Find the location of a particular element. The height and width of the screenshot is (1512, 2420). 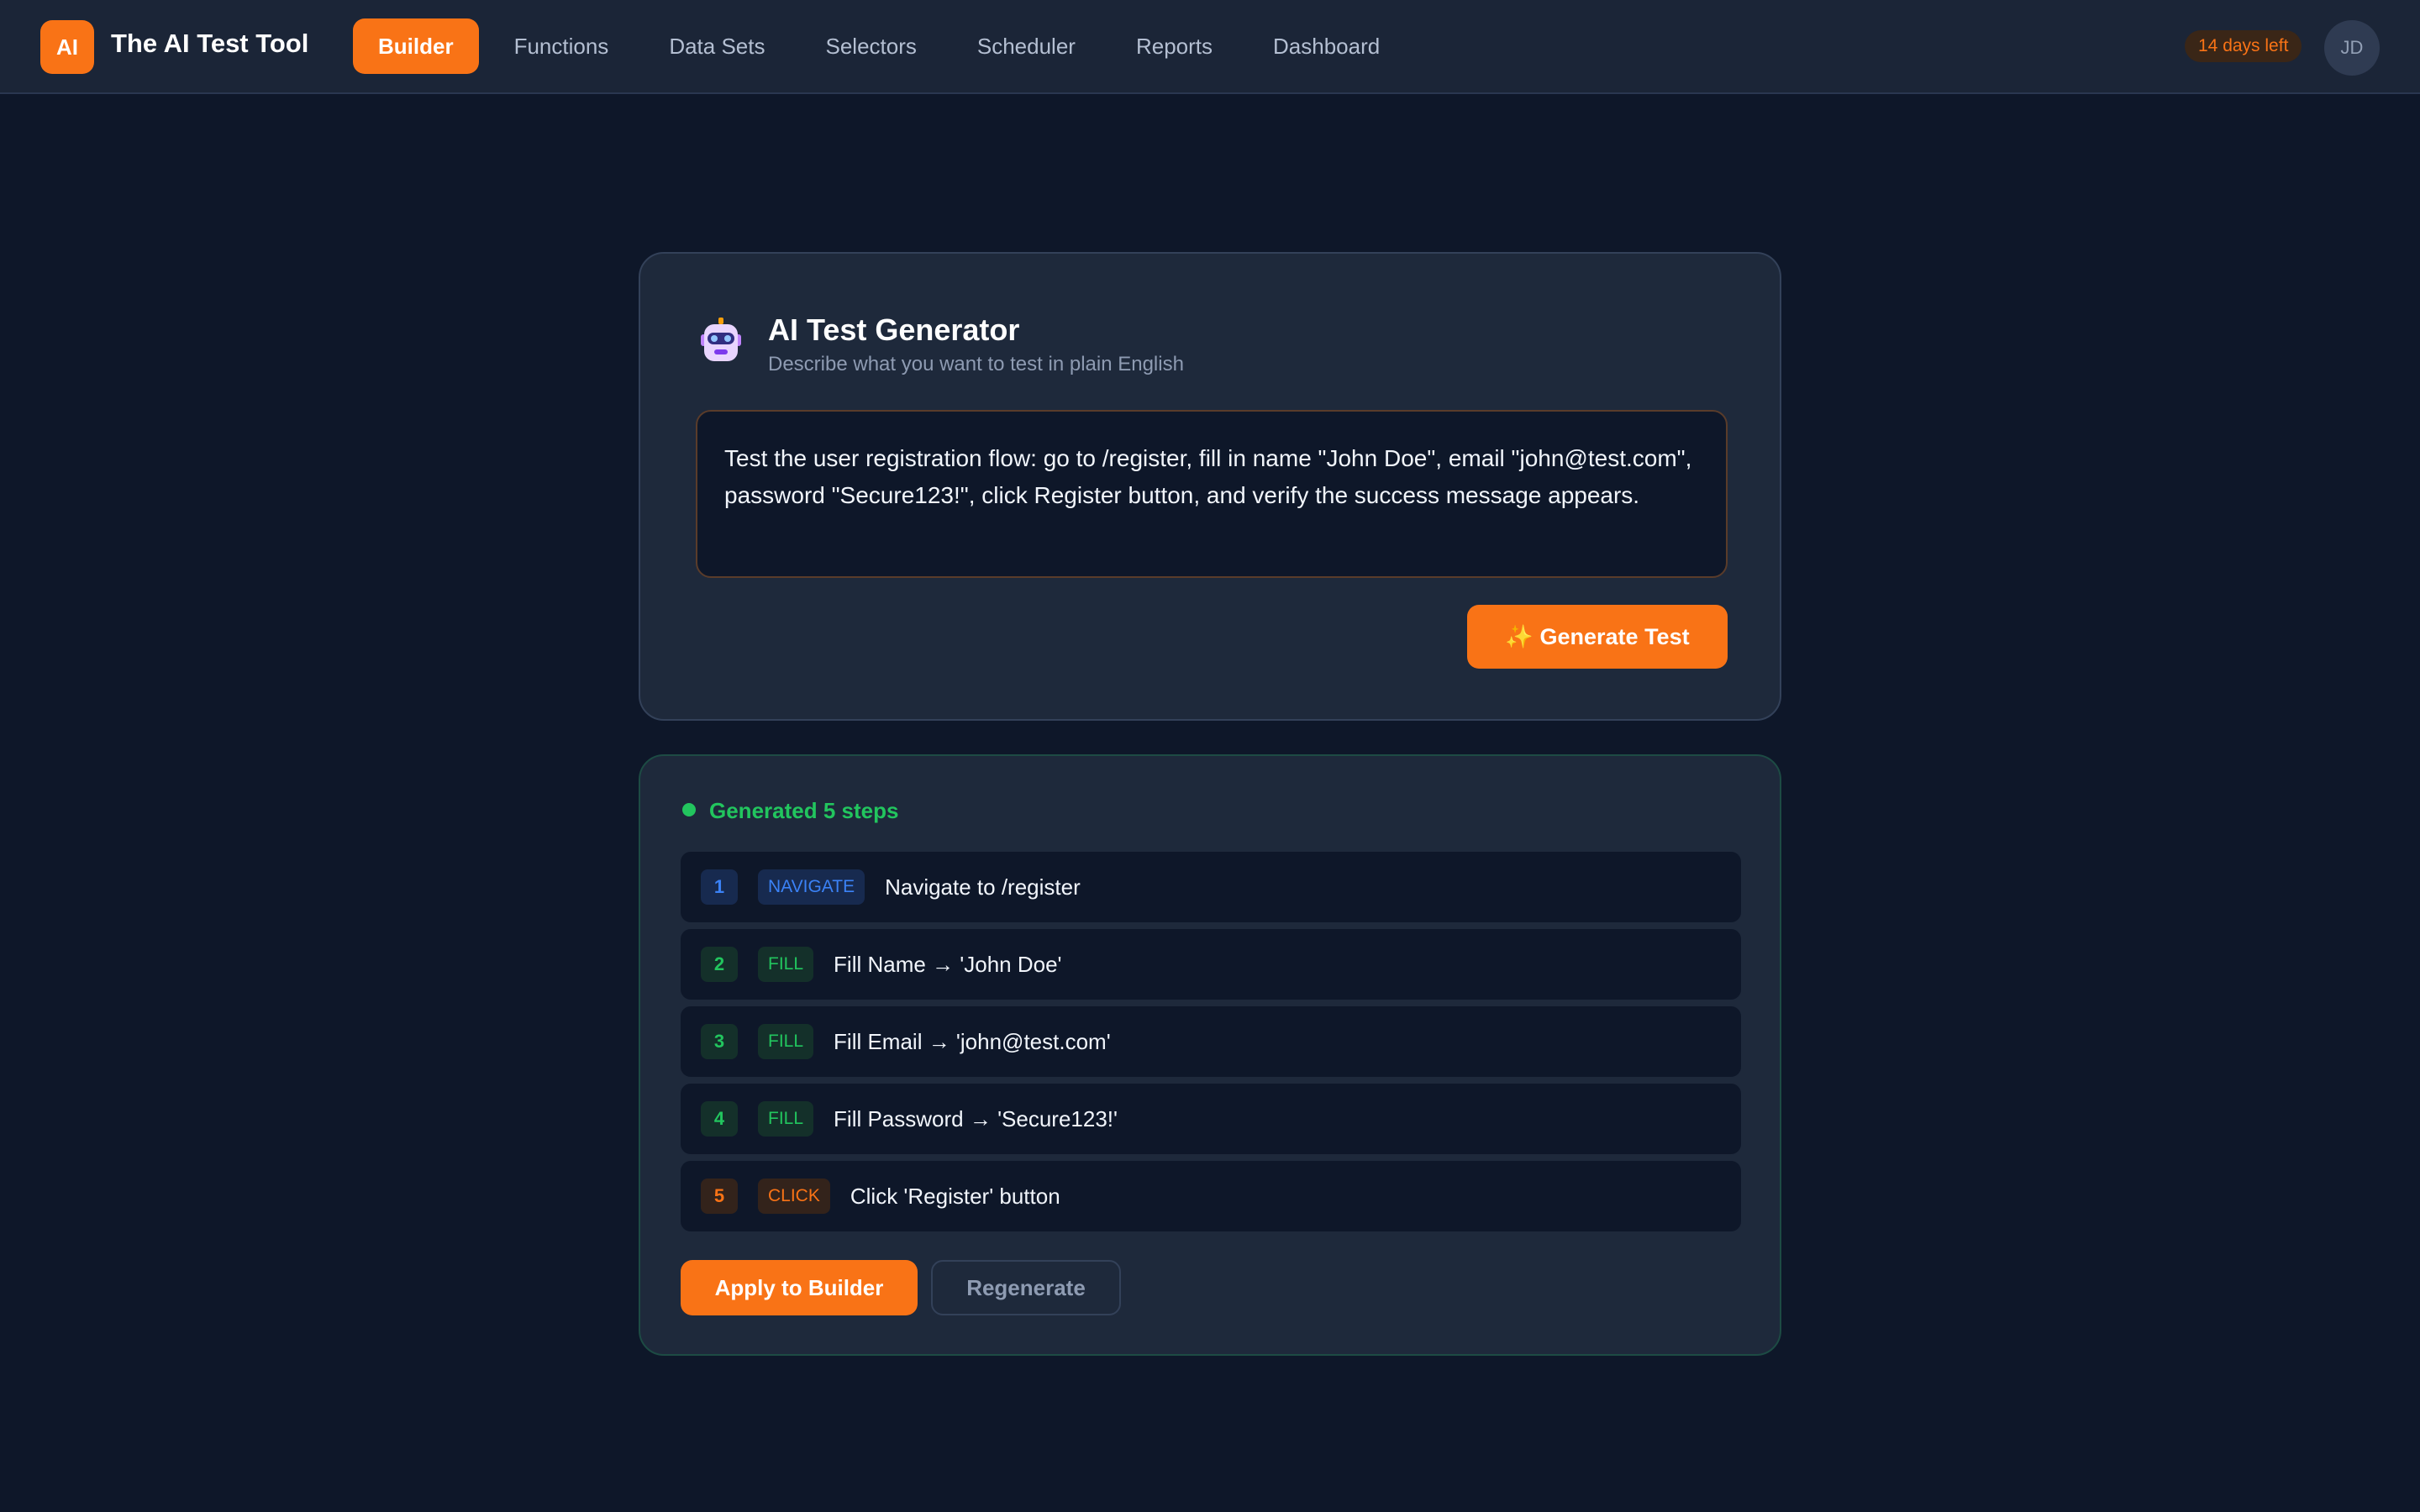

step-description: Fill Email → 'john@test.com' is located at coordinates (972, 1041).